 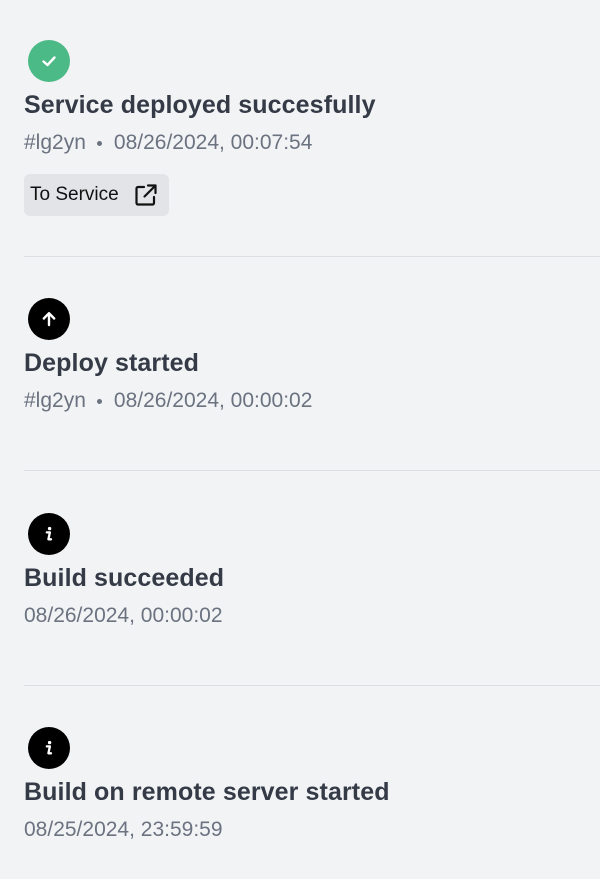 I want to click on event-meta: #lg2yn 08/26/2024, 00:00:02, so click(x=312, y=401).